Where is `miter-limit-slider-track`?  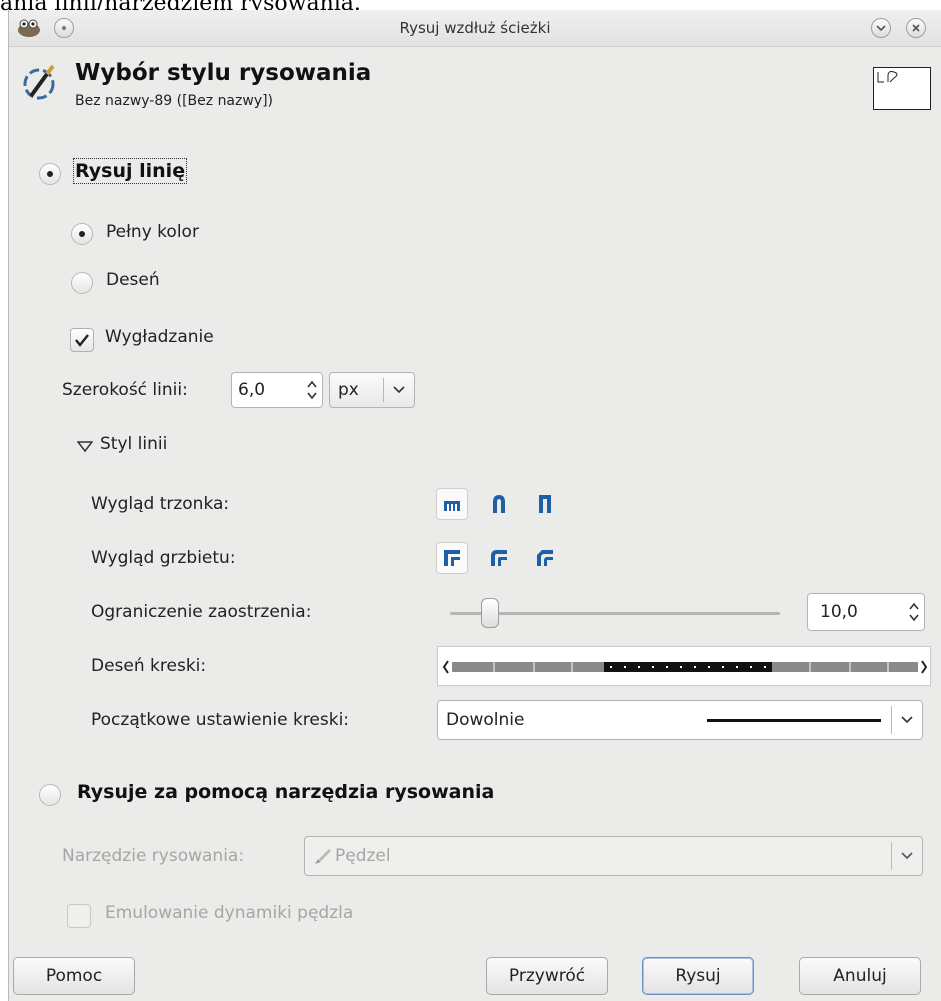
miter-limit-slider-track is located at coordinates (615, 613).